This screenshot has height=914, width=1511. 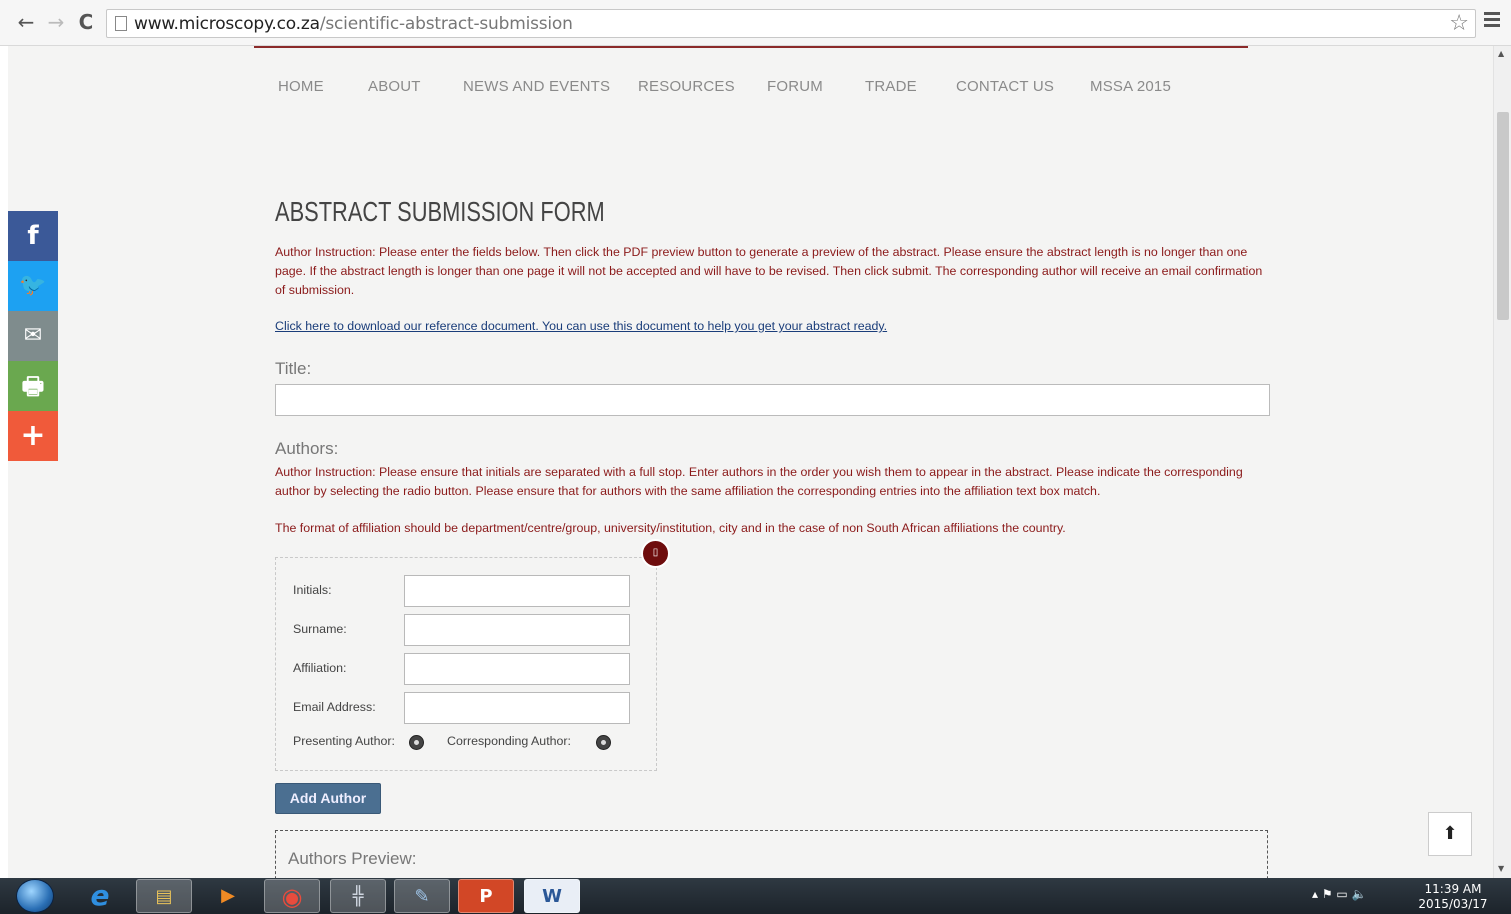 What do you see at coordinates (517, 630) in the screenshot?
I see `surname-input` at bounding box center [517, 630].